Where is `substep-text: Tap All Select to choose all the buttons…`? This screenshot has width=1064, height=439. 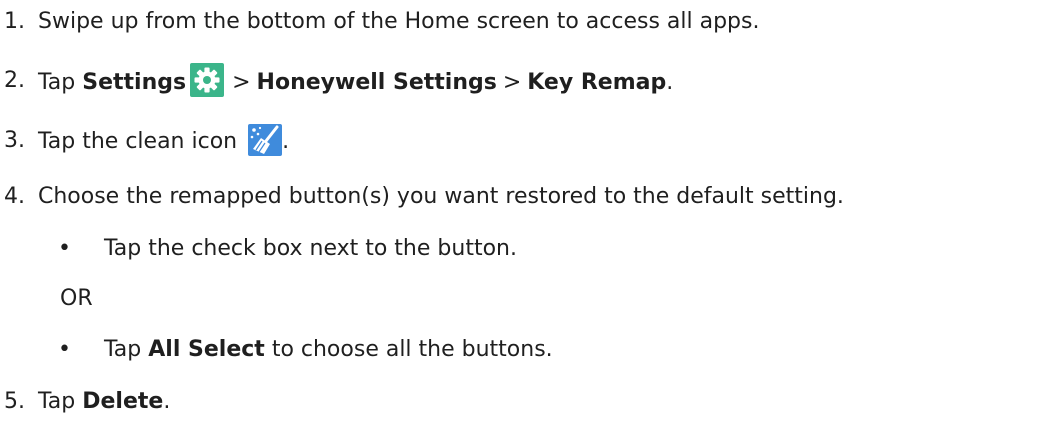 substep-text: Tap All Select to choose all the buttons… is located at coordinates (328, 350).